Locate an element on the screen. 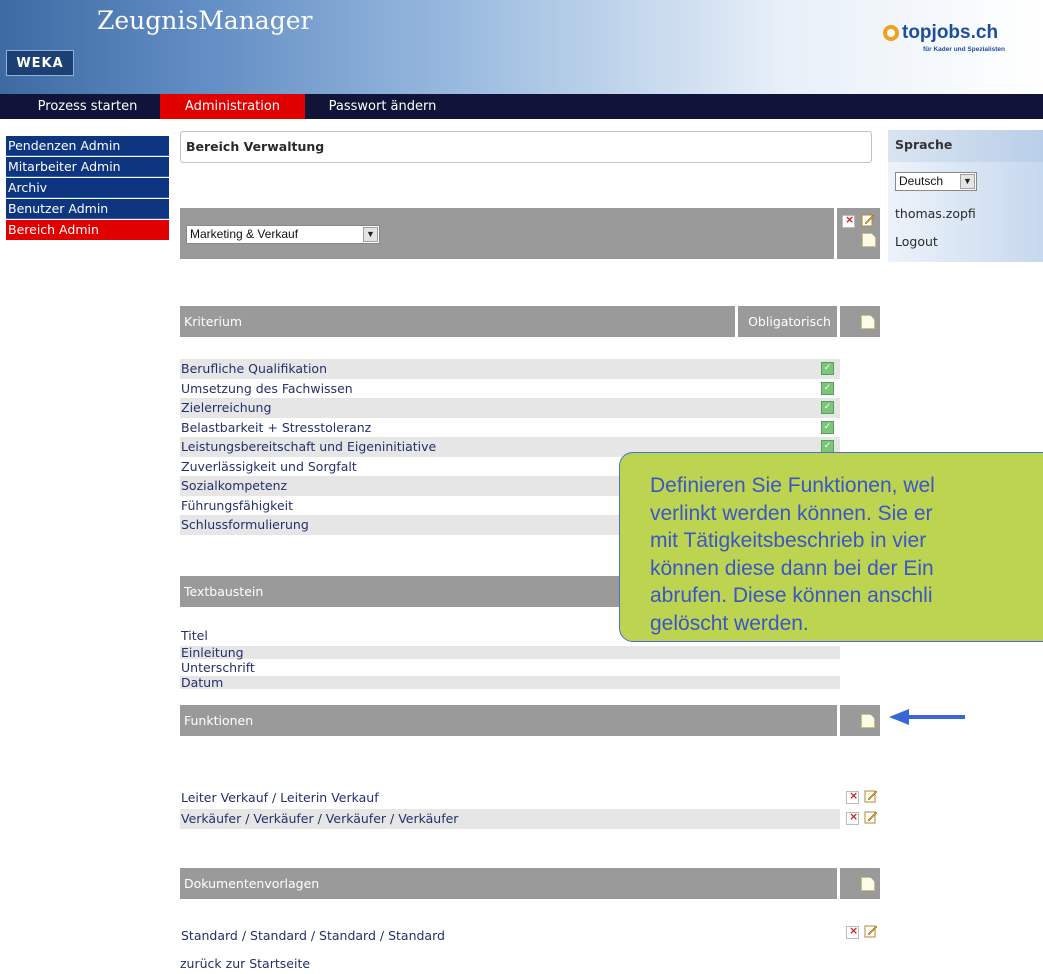 The height and width of the screenshot is (974, 1043). section-header-label: Funktionen is located at coordinates (219, 720).